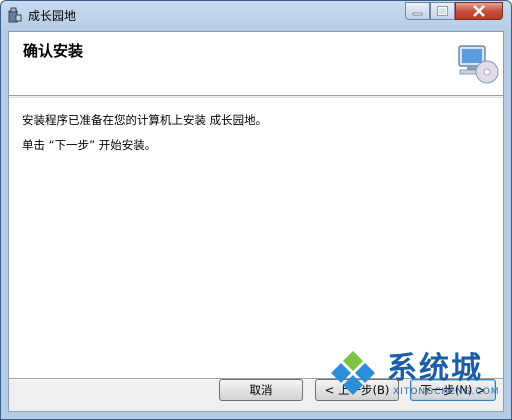 The width and height of the screenshot is (512, 420). I want to click on close-button, so click(479, 11).